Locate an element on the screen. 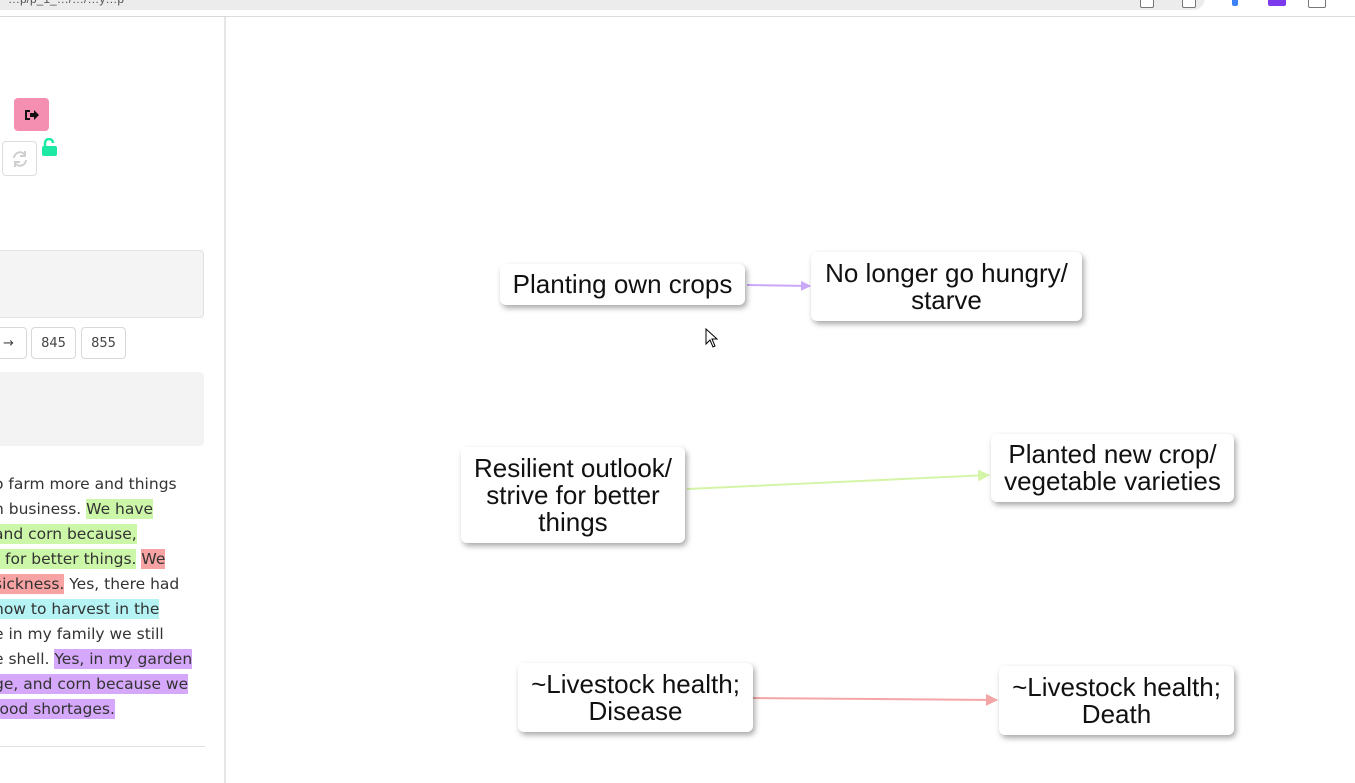 This screenshot has width=1355, height=783. mouse-cursor-icon is located at coordinates (712, 338).